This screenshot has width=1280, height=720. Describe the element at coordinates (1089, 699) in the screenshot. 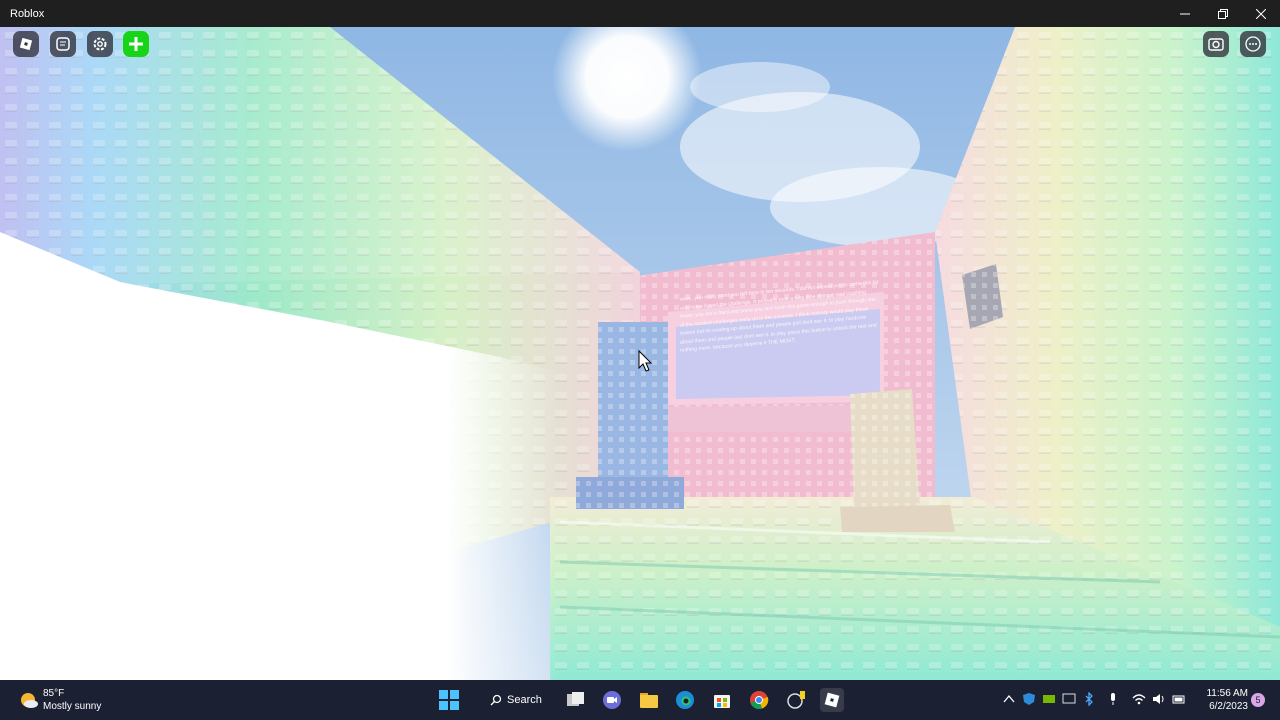

I see `bluetooth-icon` at that location.